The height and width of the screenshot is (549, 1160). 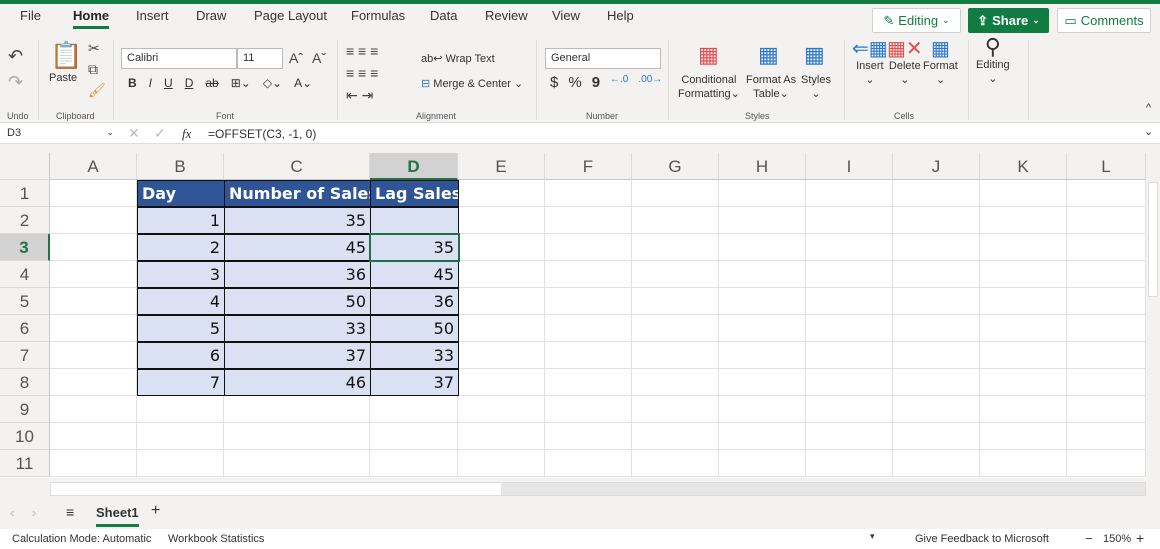 What do you see at coordinates (189, 83) in the screenshot?
I see `double-underline-button: D` at bounding box center [189, 83].